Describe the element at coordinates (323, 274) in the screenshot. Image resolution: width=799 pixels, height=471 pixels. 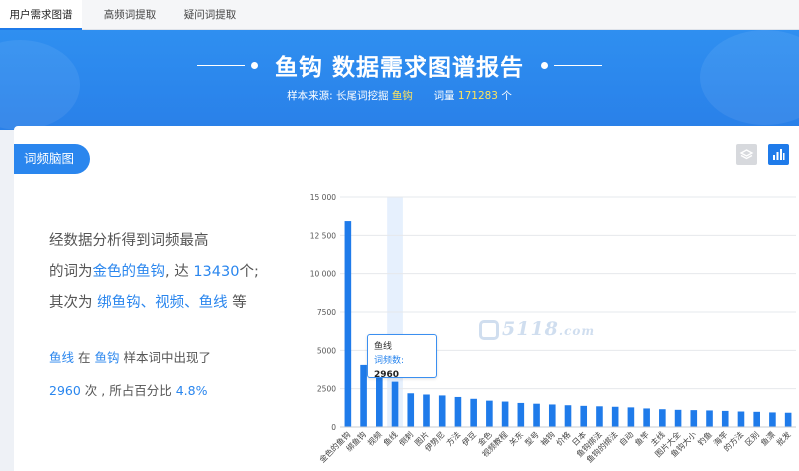
I see `y-tick-label: 10 000` at that location.